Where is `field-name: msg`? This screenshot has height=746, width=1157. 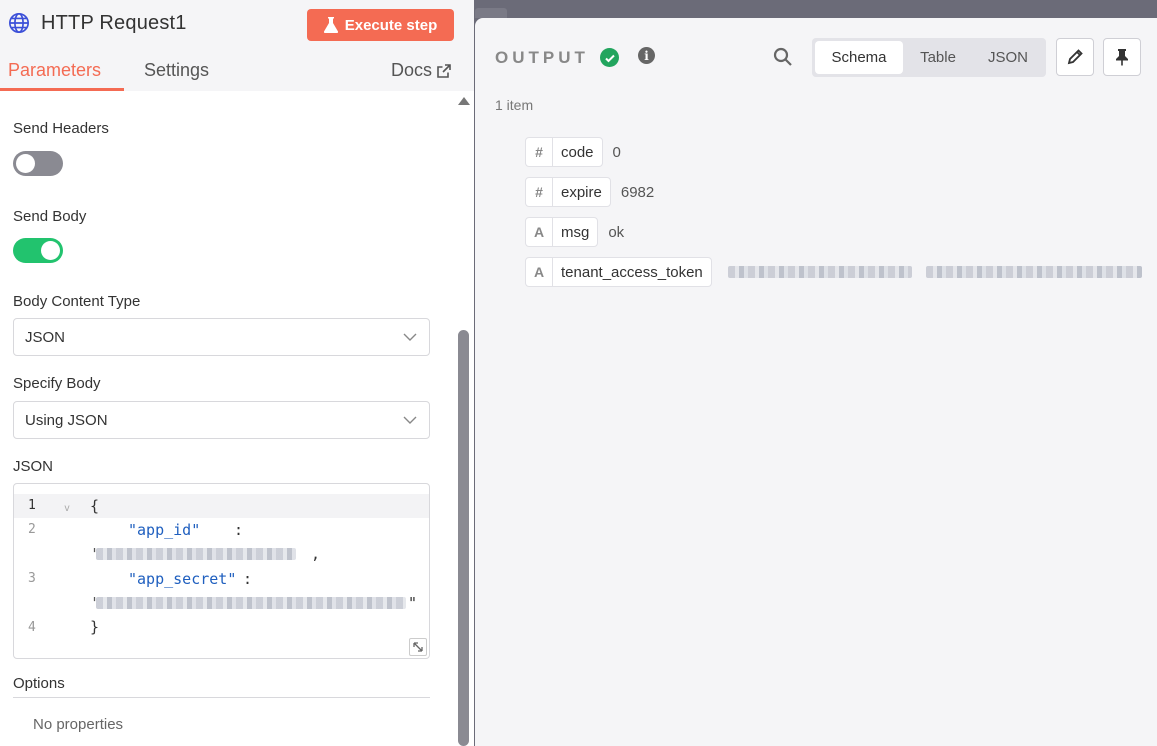 field-name: msg is located at coordinates (575, 232).